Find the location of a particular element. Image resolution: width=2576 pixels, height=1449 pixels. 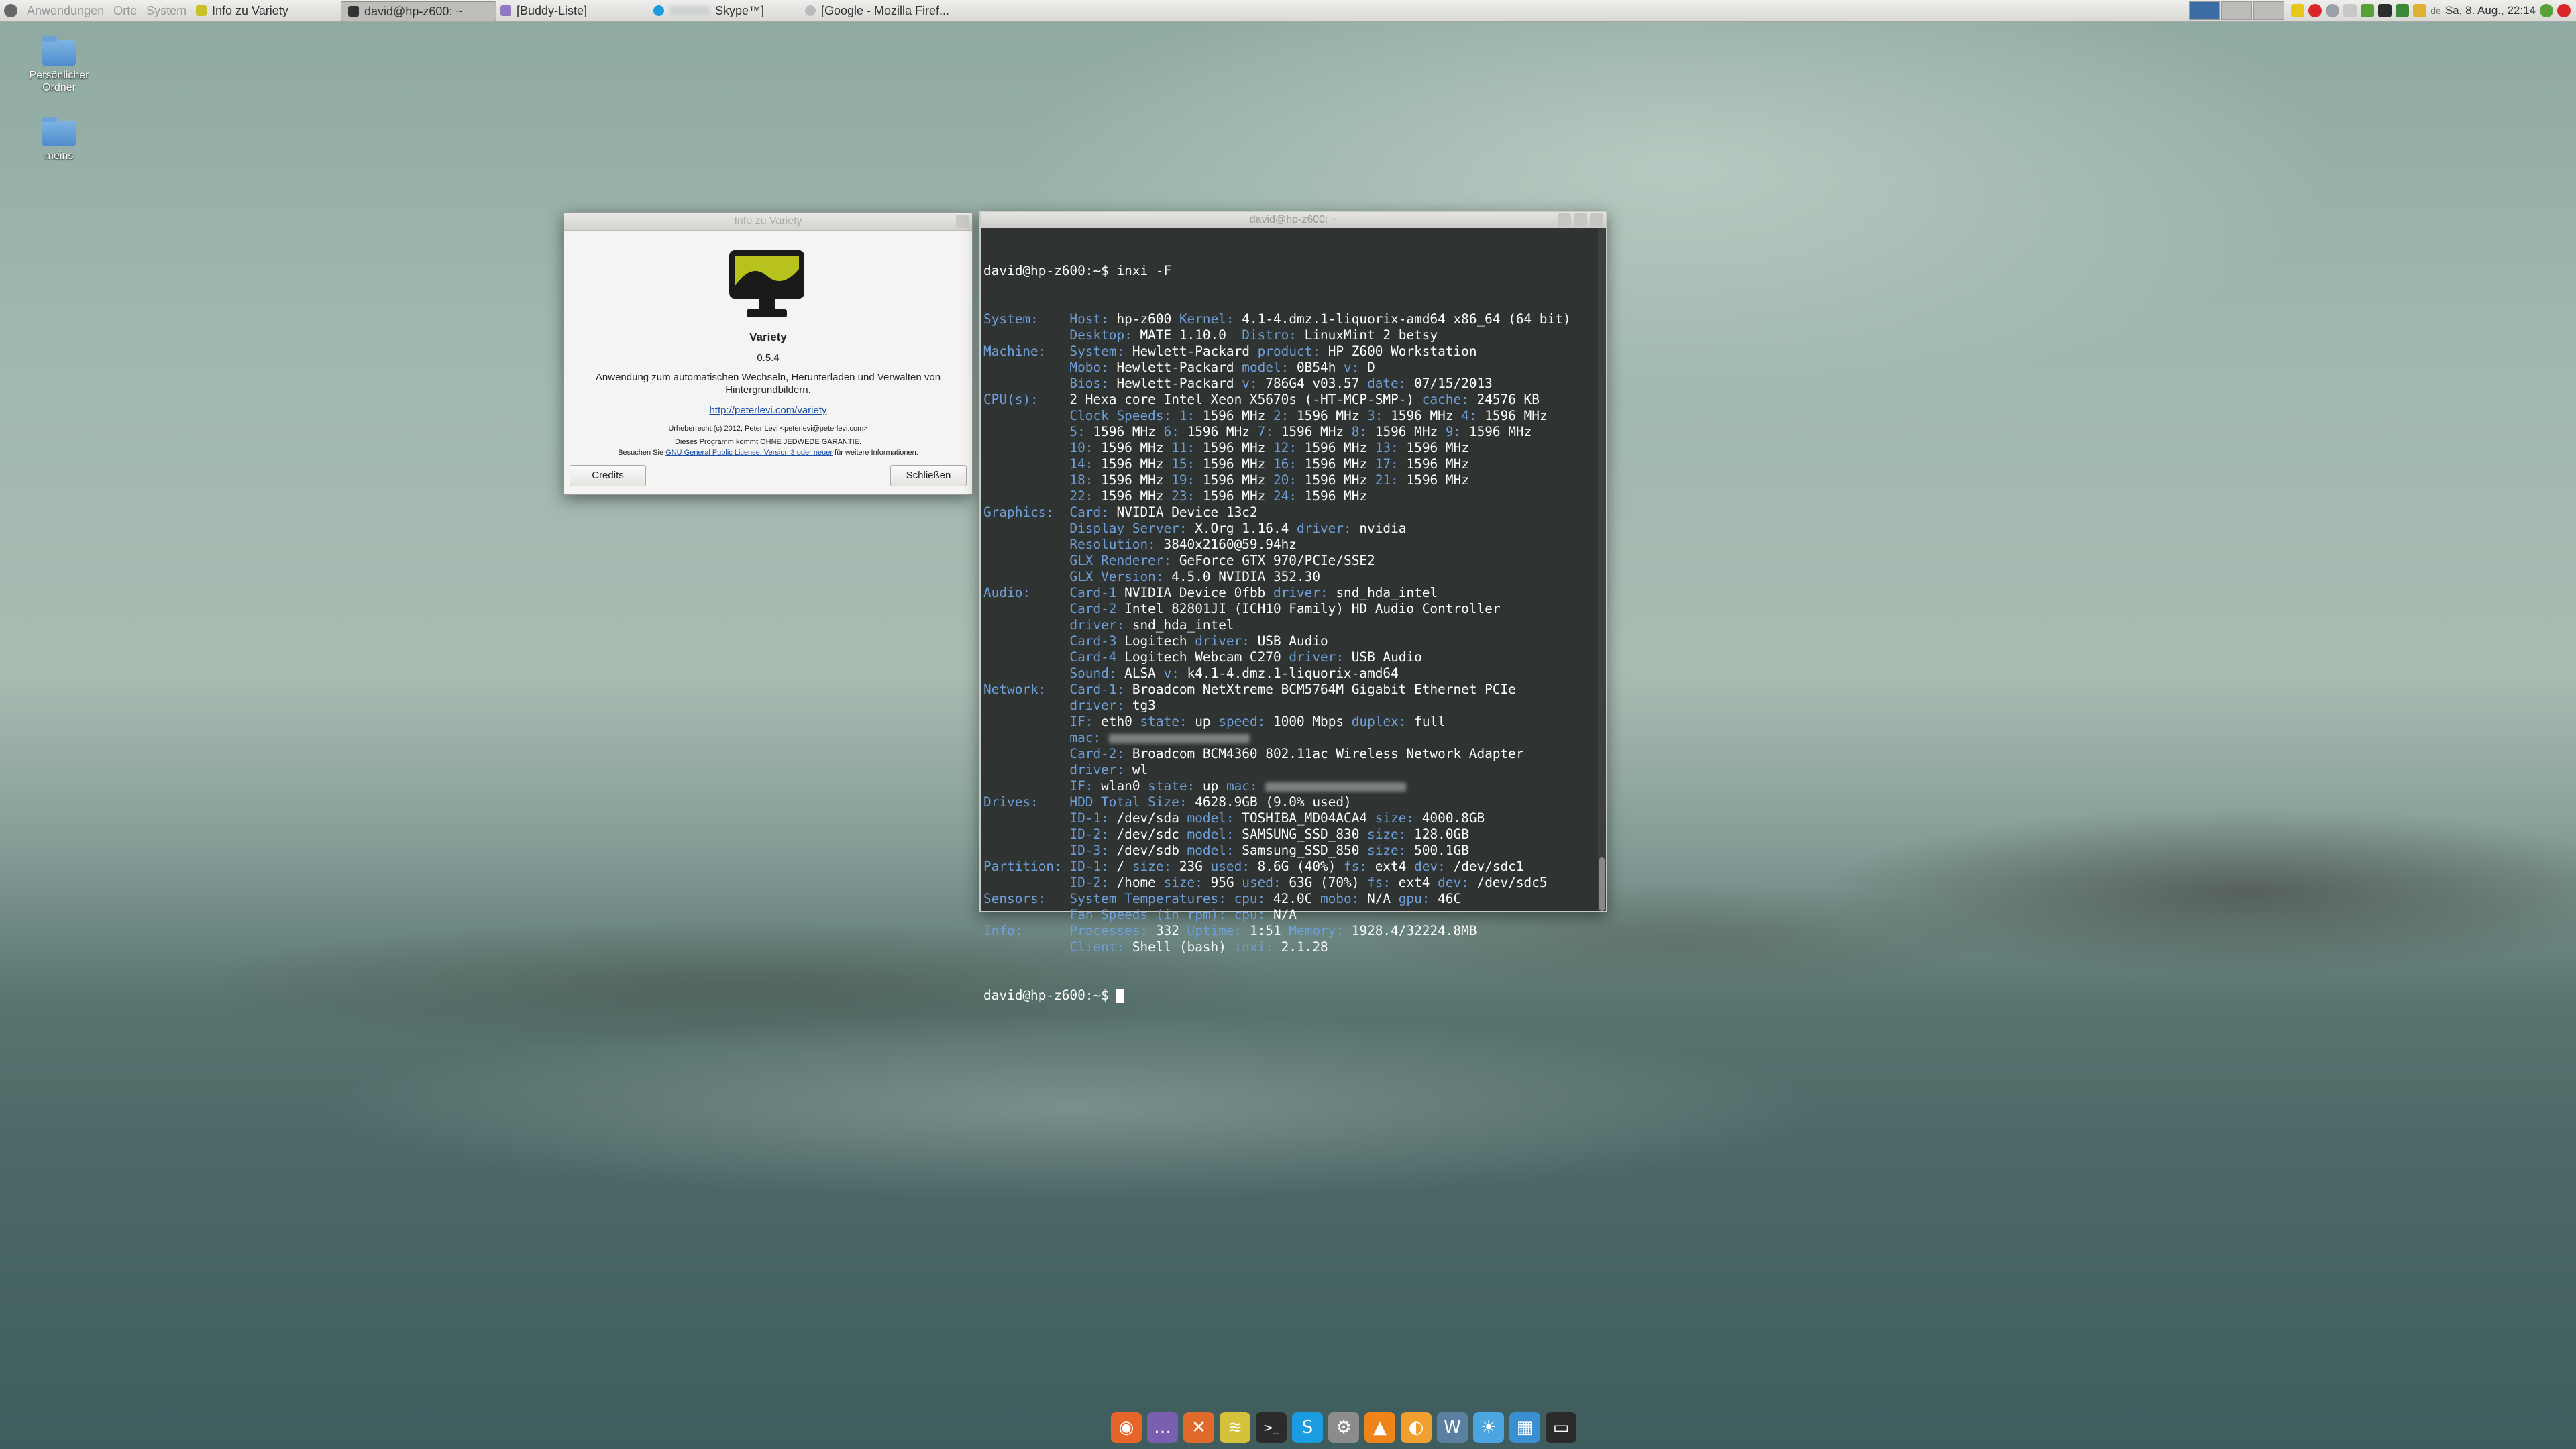

tools-icon: ✕ is located at coordinates (1198, 1427).